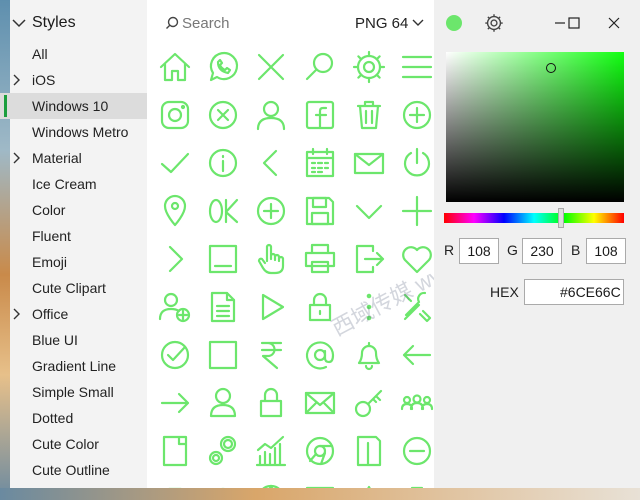 Image resolution: width=640 pixels, height=500 pixels. Describe the element at coordinates (271, 211) in the screenshot. I see `plus-circle-icon` at that location.